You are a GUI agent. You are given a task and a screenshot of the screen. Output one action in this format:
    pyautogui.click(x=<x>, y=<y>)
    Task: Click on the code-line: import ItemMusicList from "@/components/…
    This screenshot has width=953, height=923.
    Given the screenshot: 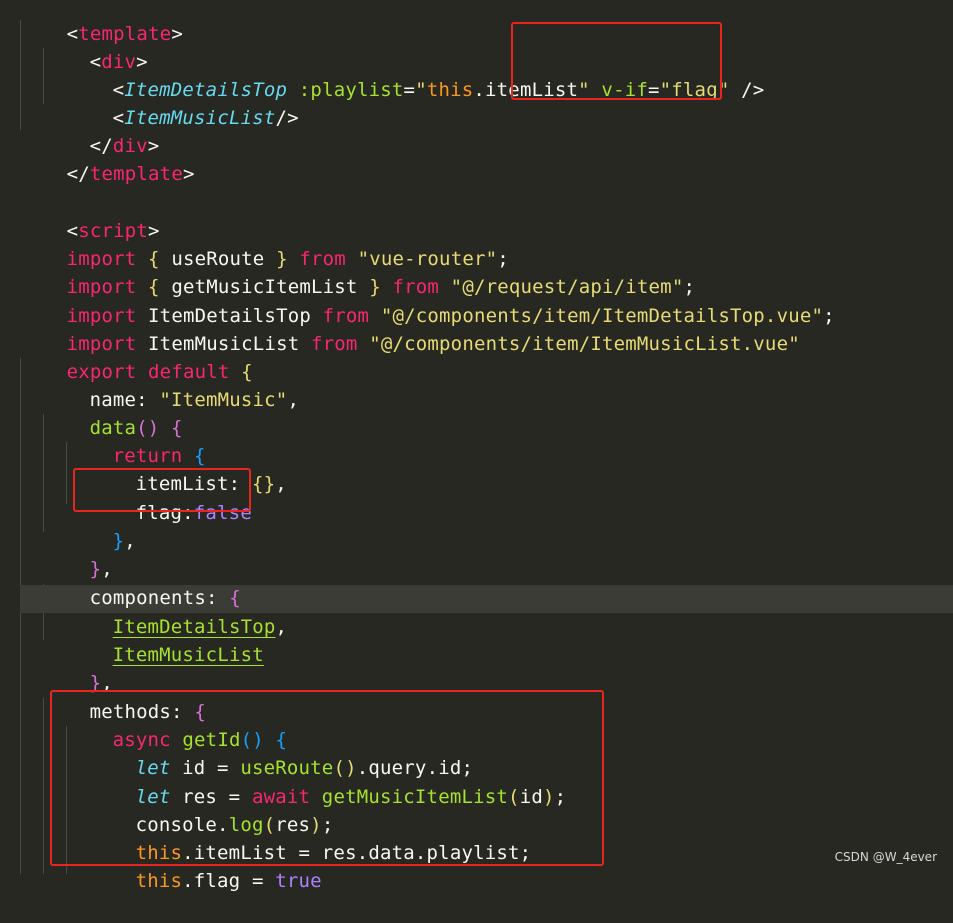 What is the action you would take?
    pyautogui.click(x=410, y=328)
    